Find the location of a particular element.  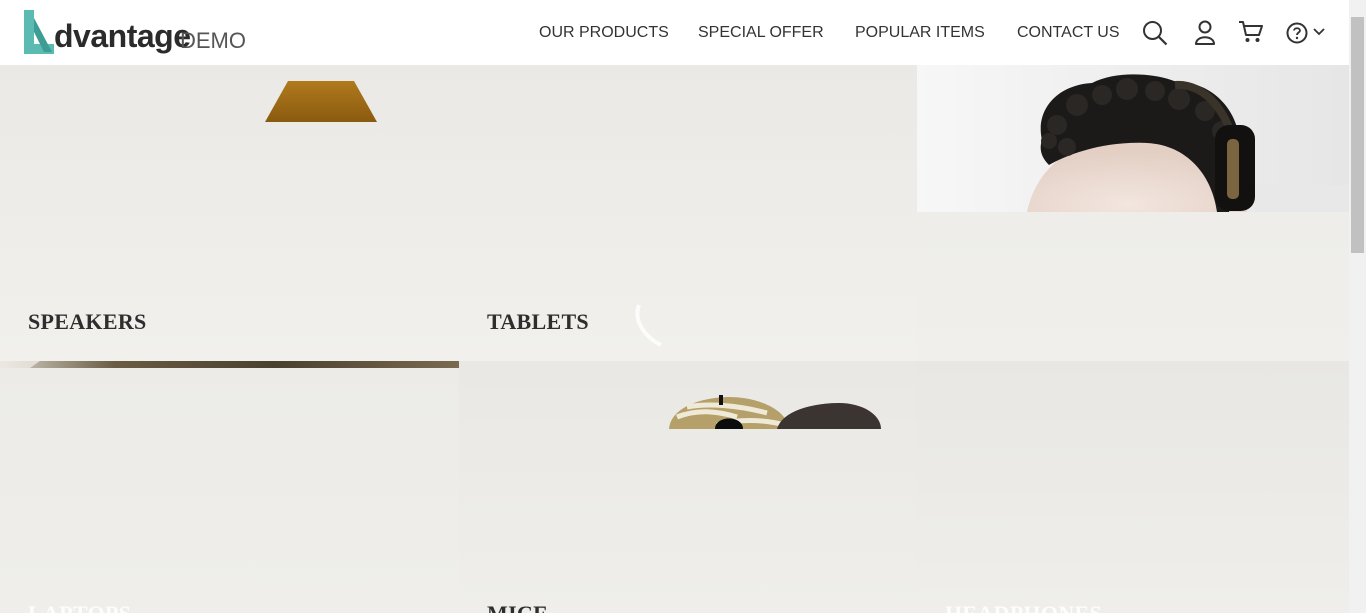

headphones-model-image is located at coordinates (1133, 138).